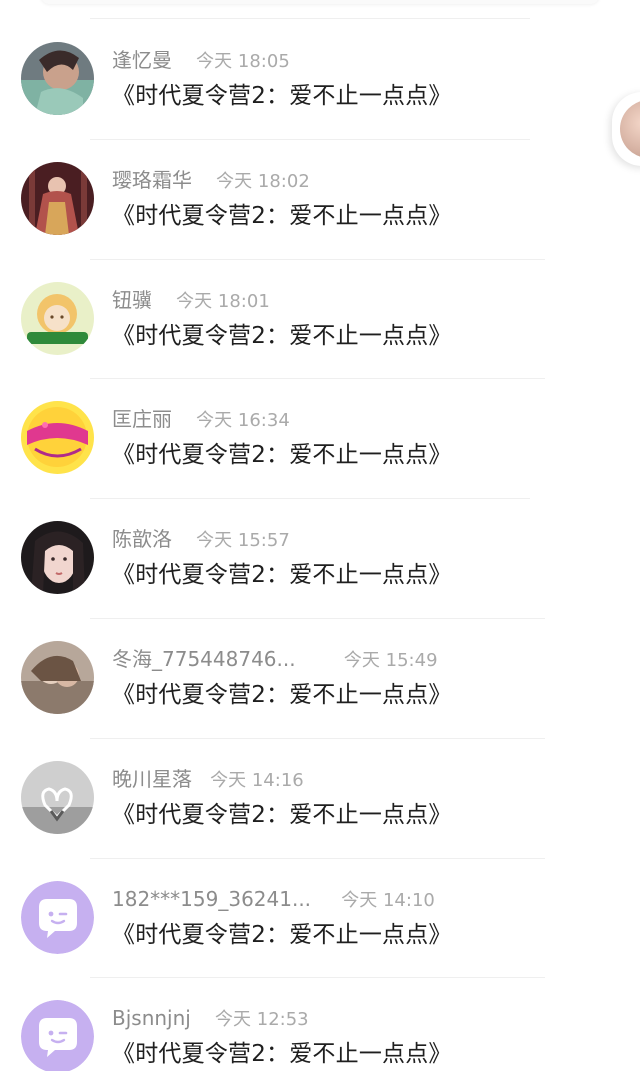 This screenshot has width=640, height=1071. What do you see at coordinates (630, 129) in the screenshot?
I see `floating-avatar-image` at bounding box center [630, 129].